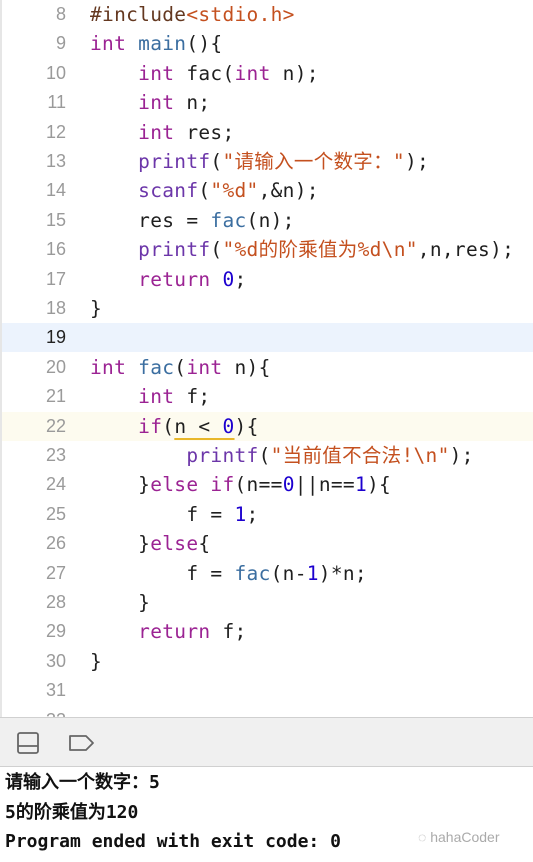 Image resolution: width=533 pixels, height=862 pixels. I want to click on line-number: 12, so click(36, 132).